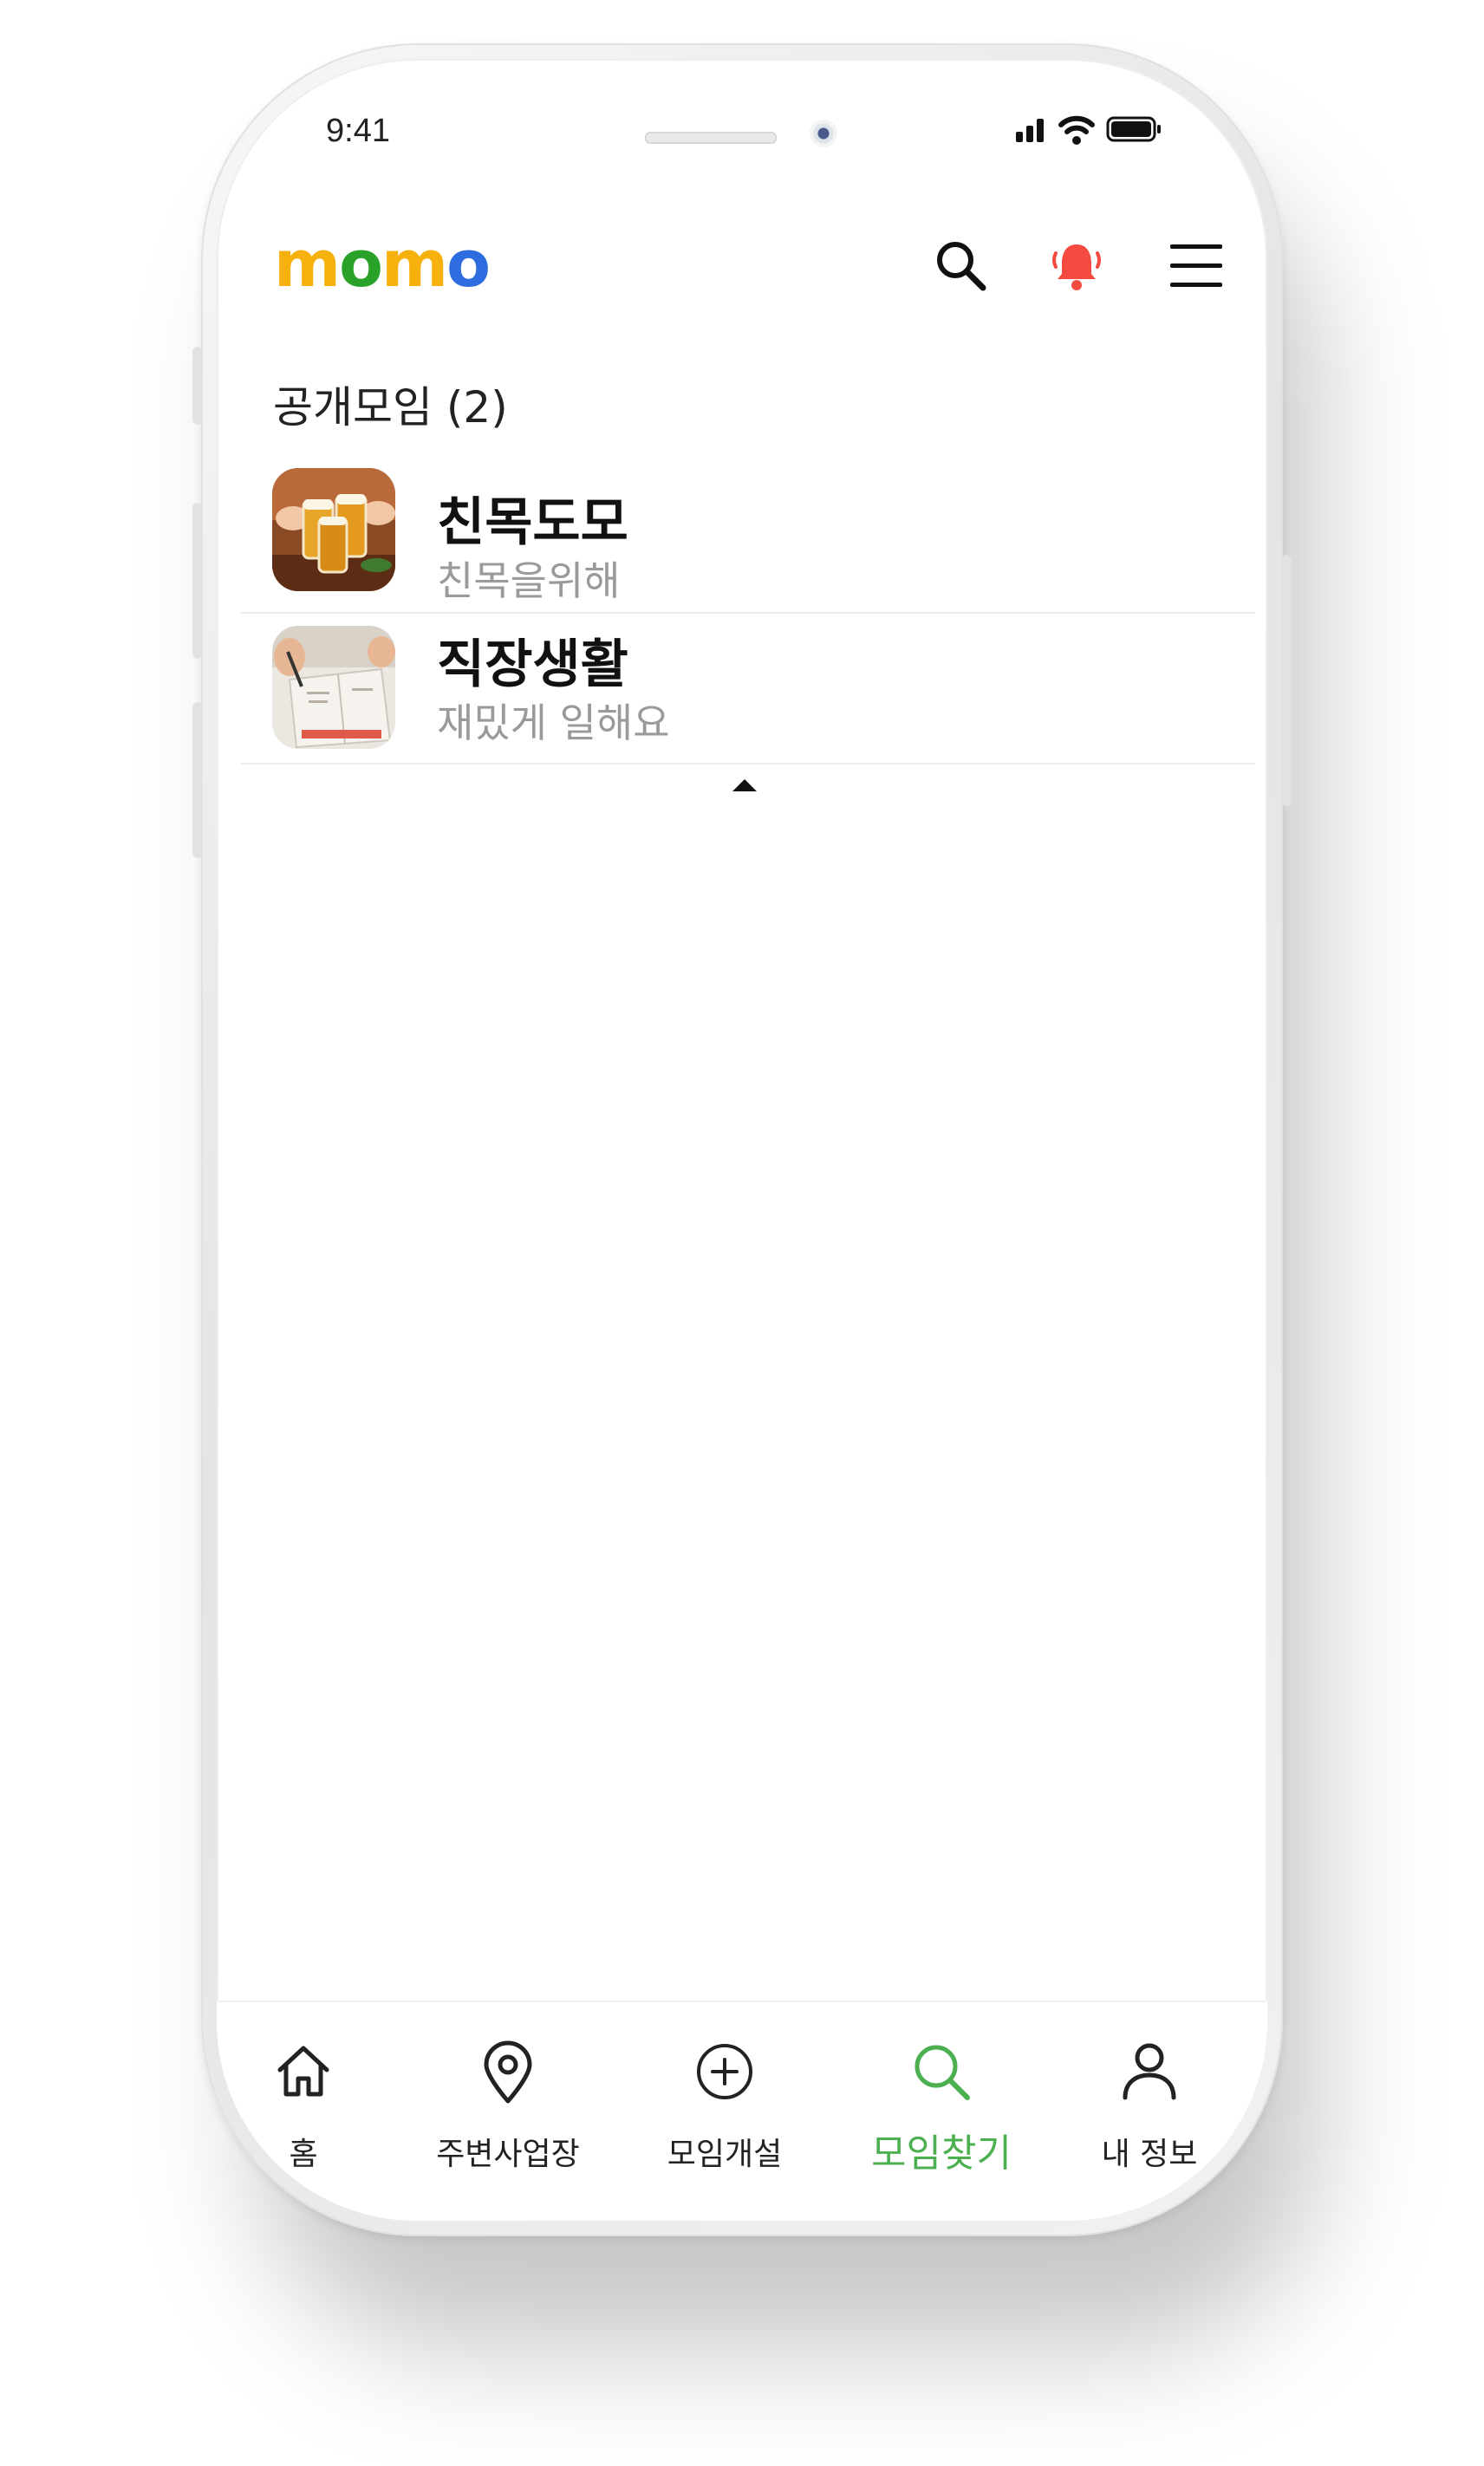  What do you see at coordinates (508, 2075) in the screenshot?
I see `location-pin-icon` at bounding box center [508, 2075].